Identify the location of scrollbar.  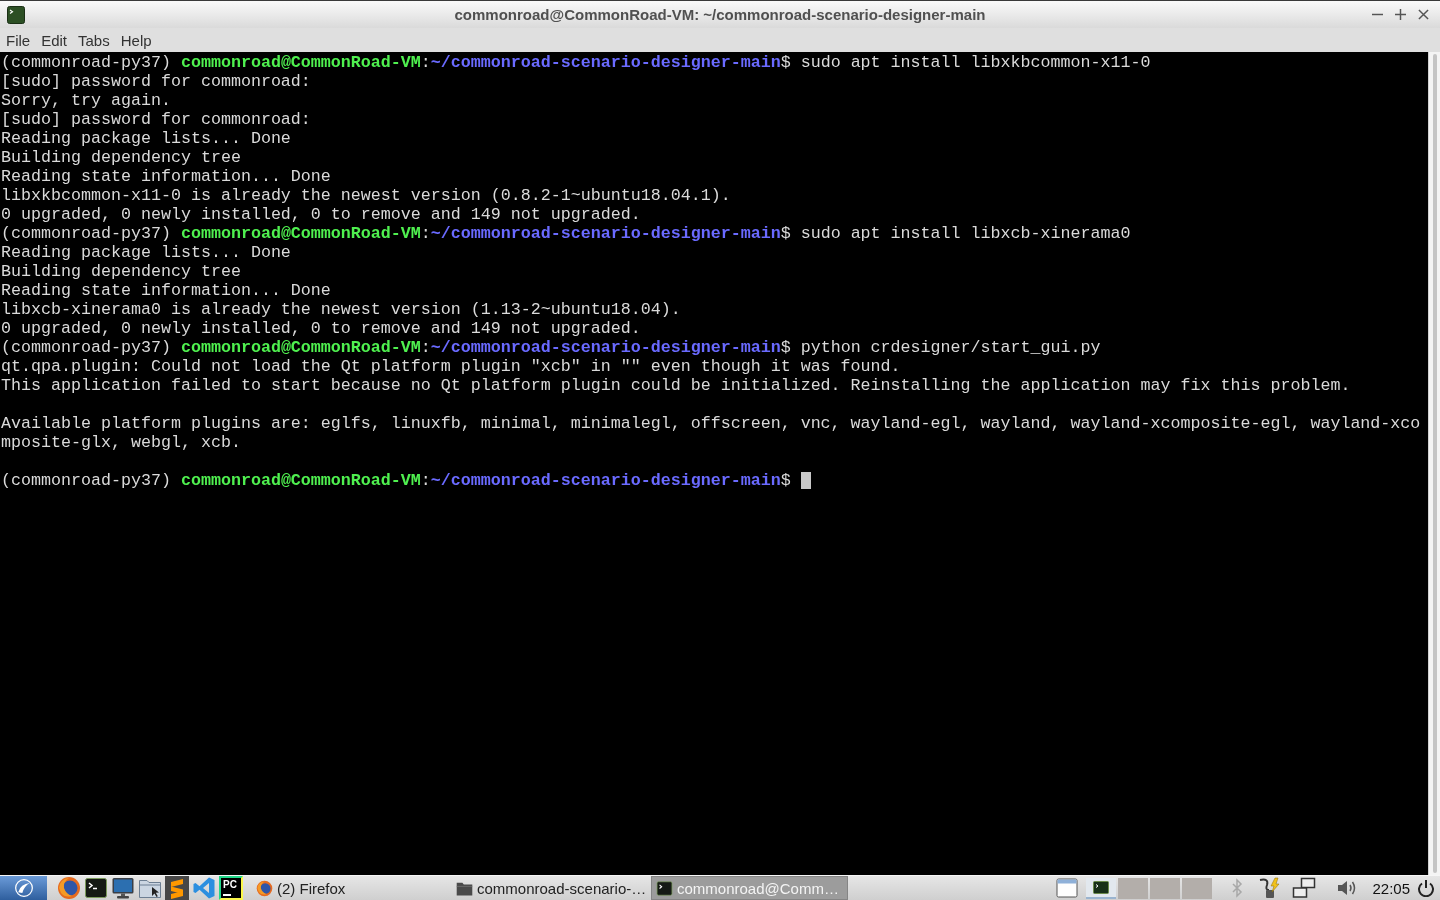
(1434, 463).